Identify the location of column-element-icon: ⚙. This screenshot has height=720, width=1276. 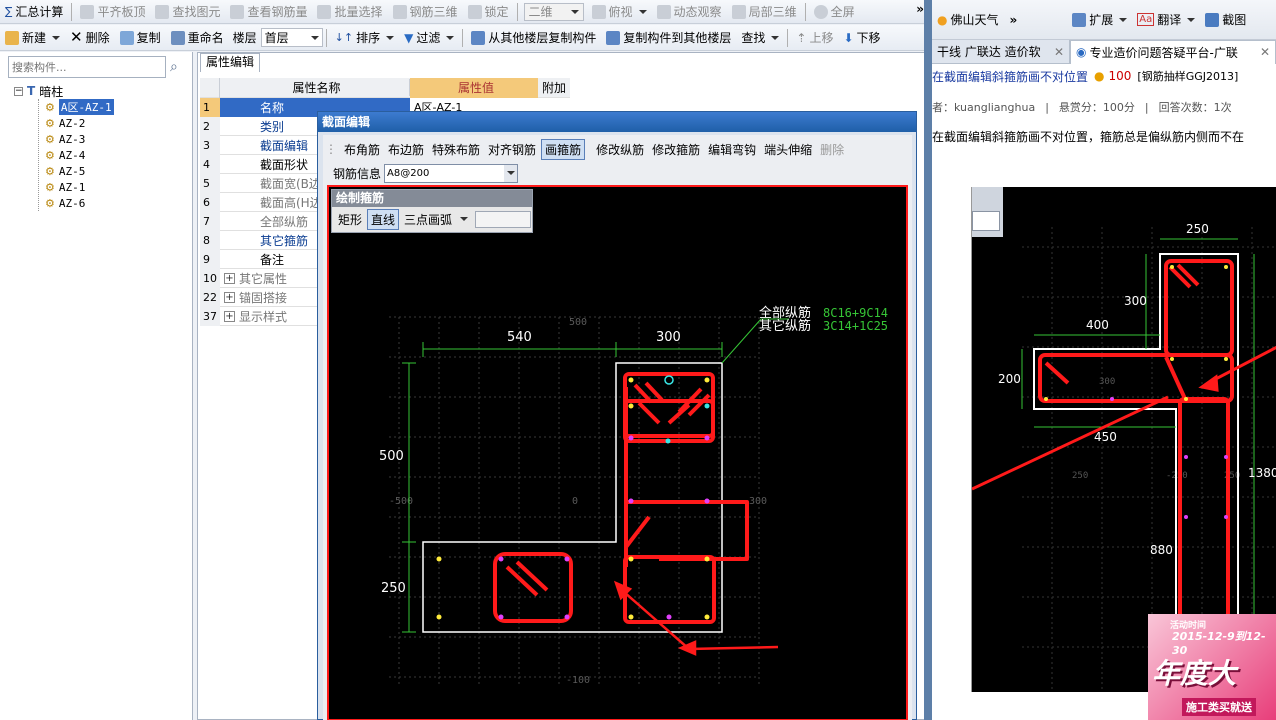
(50, 107).